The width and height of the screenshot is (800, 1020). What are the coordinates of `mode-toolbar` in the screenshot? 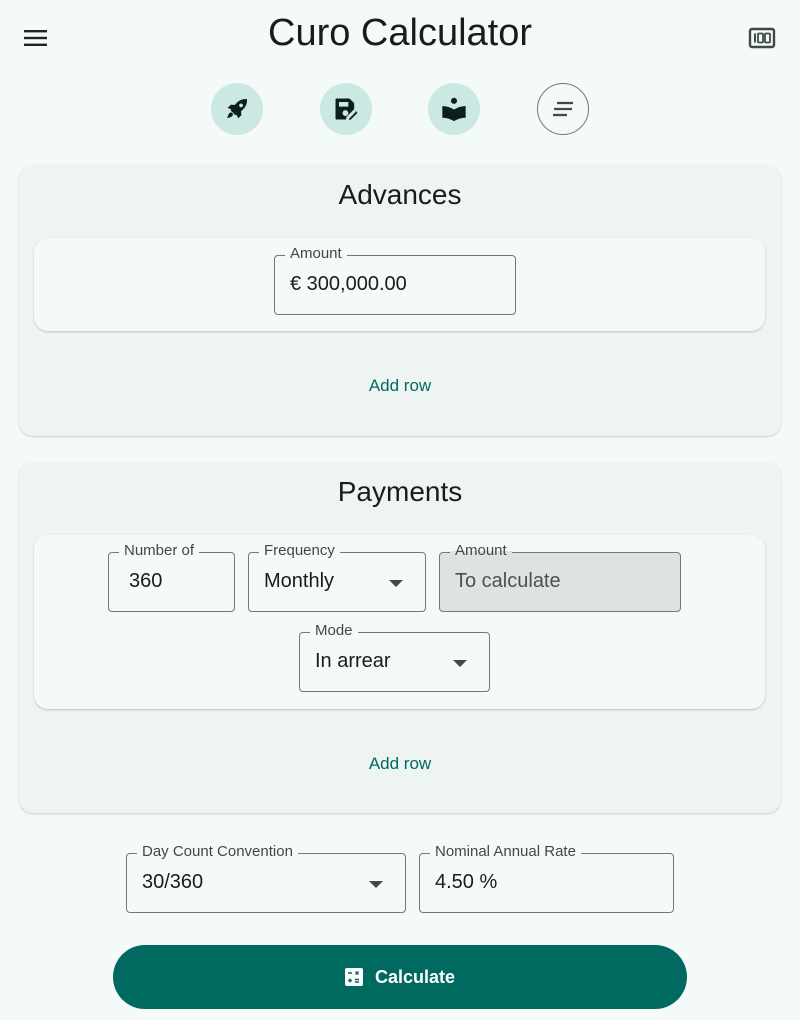 It's located at (400, 109).